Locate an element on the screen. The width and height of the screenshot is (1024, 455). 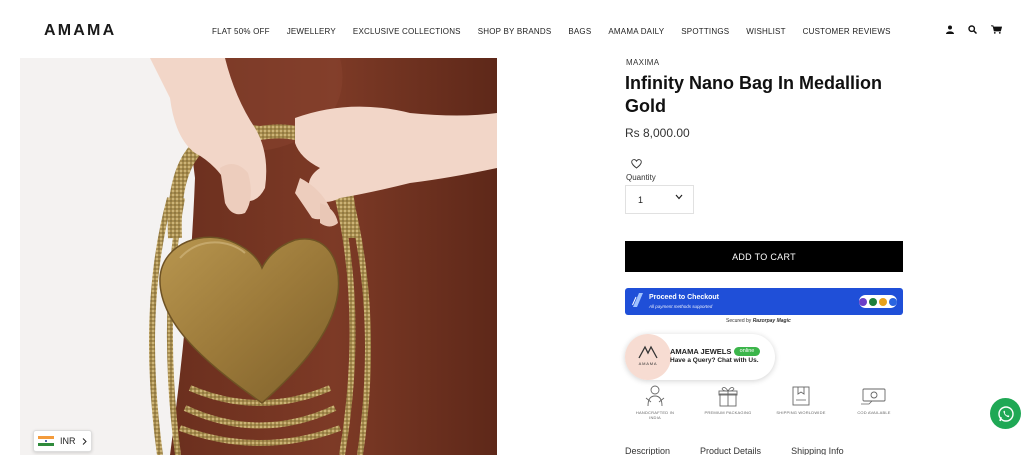
nav-item-amama-daily: AMAMA DAILY is located at coordinates (636, 31).